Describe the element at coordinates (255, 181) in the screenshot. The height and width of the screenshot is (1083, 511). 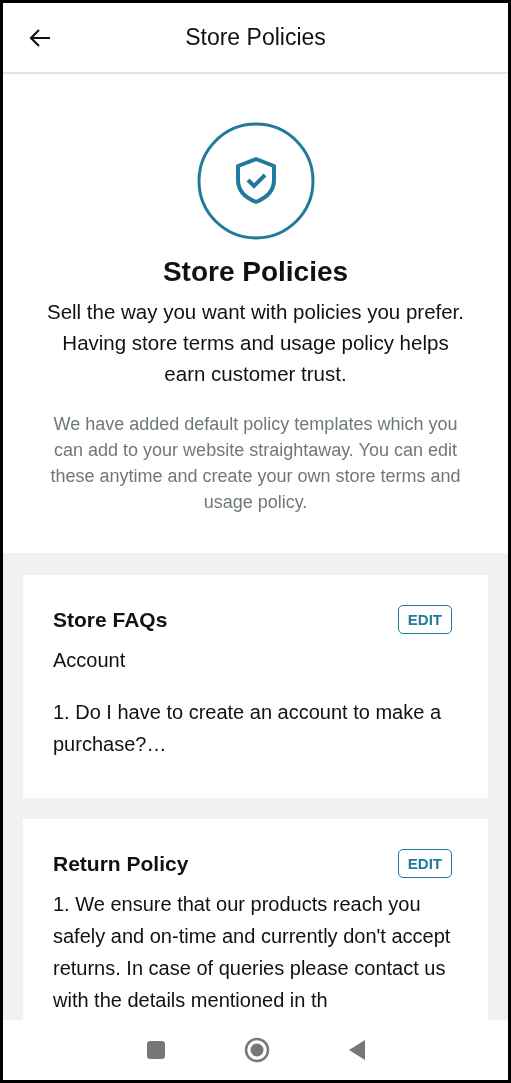
I see `shield-check-icon` at that location.